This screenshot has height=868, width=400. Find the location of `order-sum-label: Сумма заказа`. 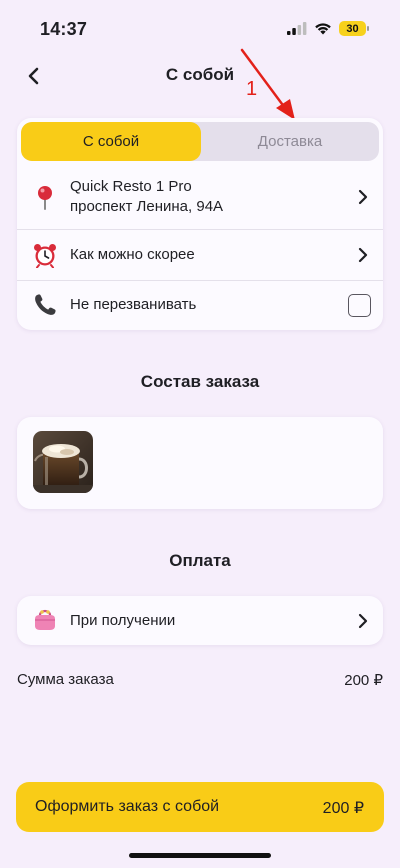

order-sum-label: Сумма заказа is located at coordinates (65, 679).